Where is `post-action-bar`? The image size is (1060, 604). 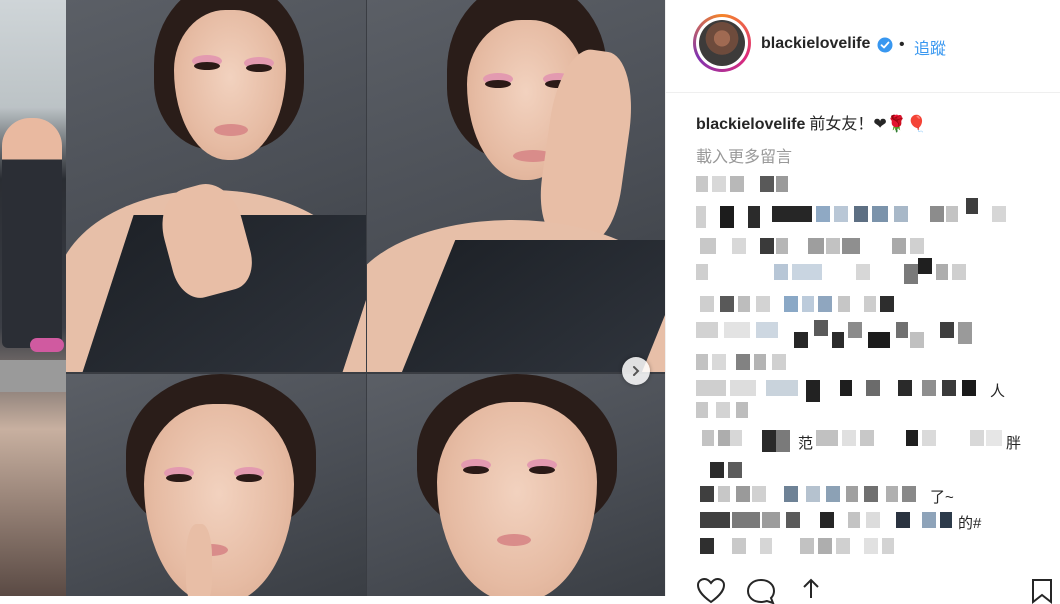 post-action-bar is located at coordinates (863, 588).